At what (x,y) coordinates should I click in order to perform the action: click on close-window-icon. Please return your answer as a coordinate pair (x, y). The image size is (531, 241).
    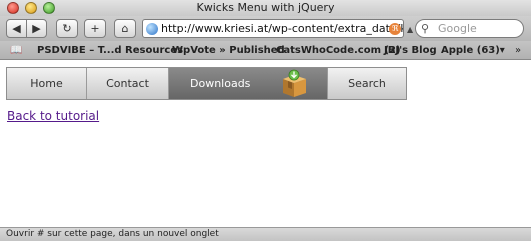
    Looking at the image, I should click on (13, 8).